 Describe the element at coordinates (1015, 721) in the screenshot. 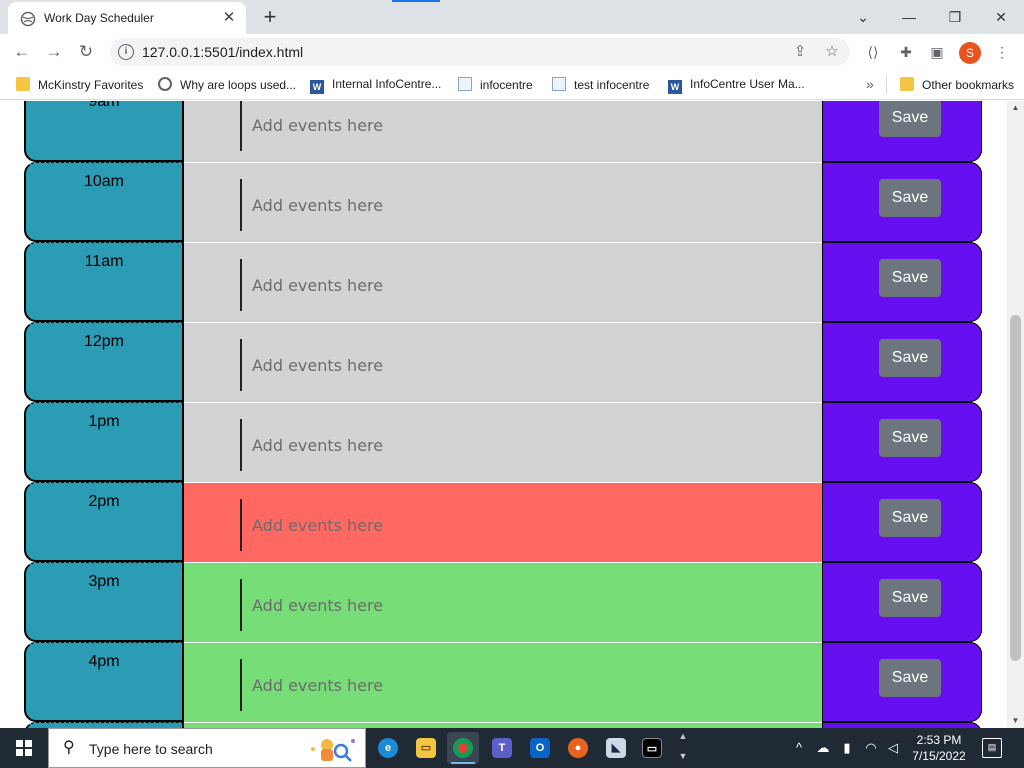

I see `scroll-down-icon: ▼` at that location.